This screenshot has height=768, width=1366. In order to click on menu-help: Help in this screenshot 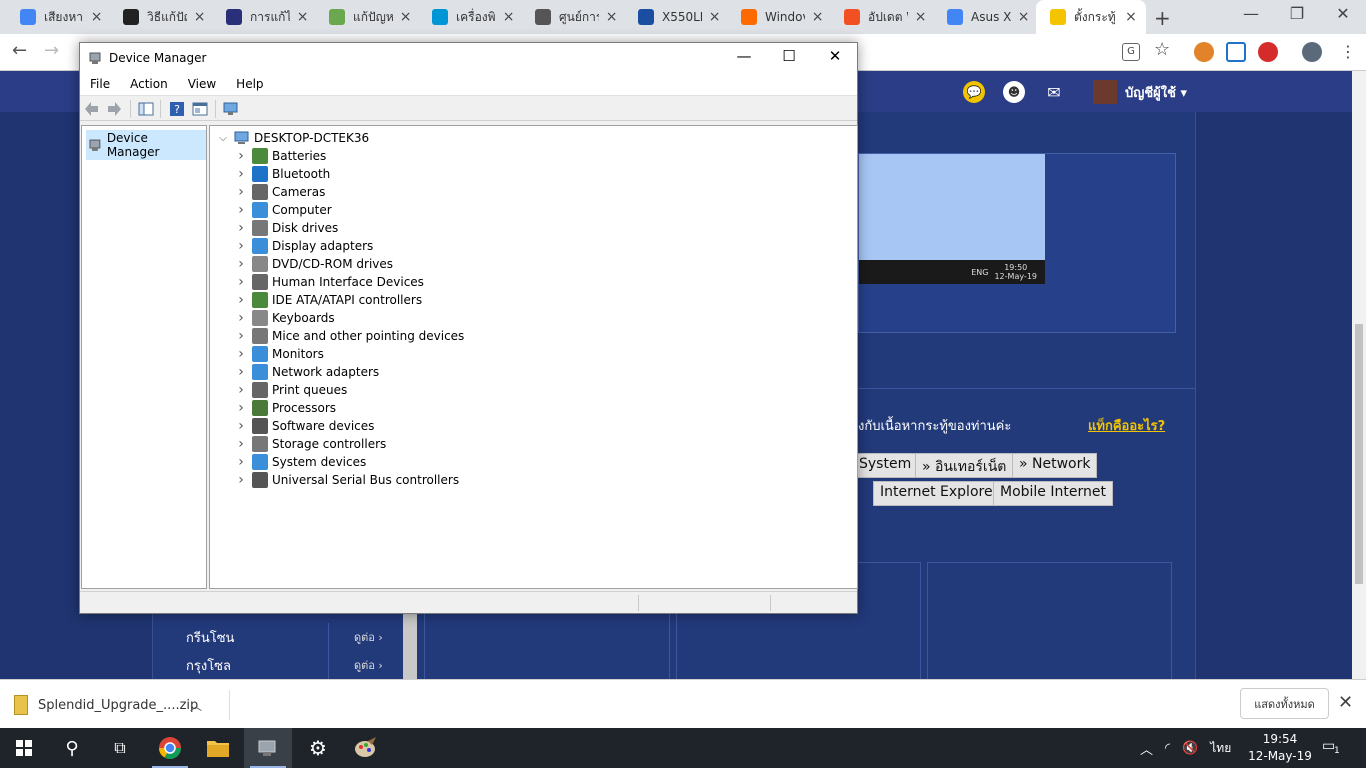, I will do `click(249, 84)`.